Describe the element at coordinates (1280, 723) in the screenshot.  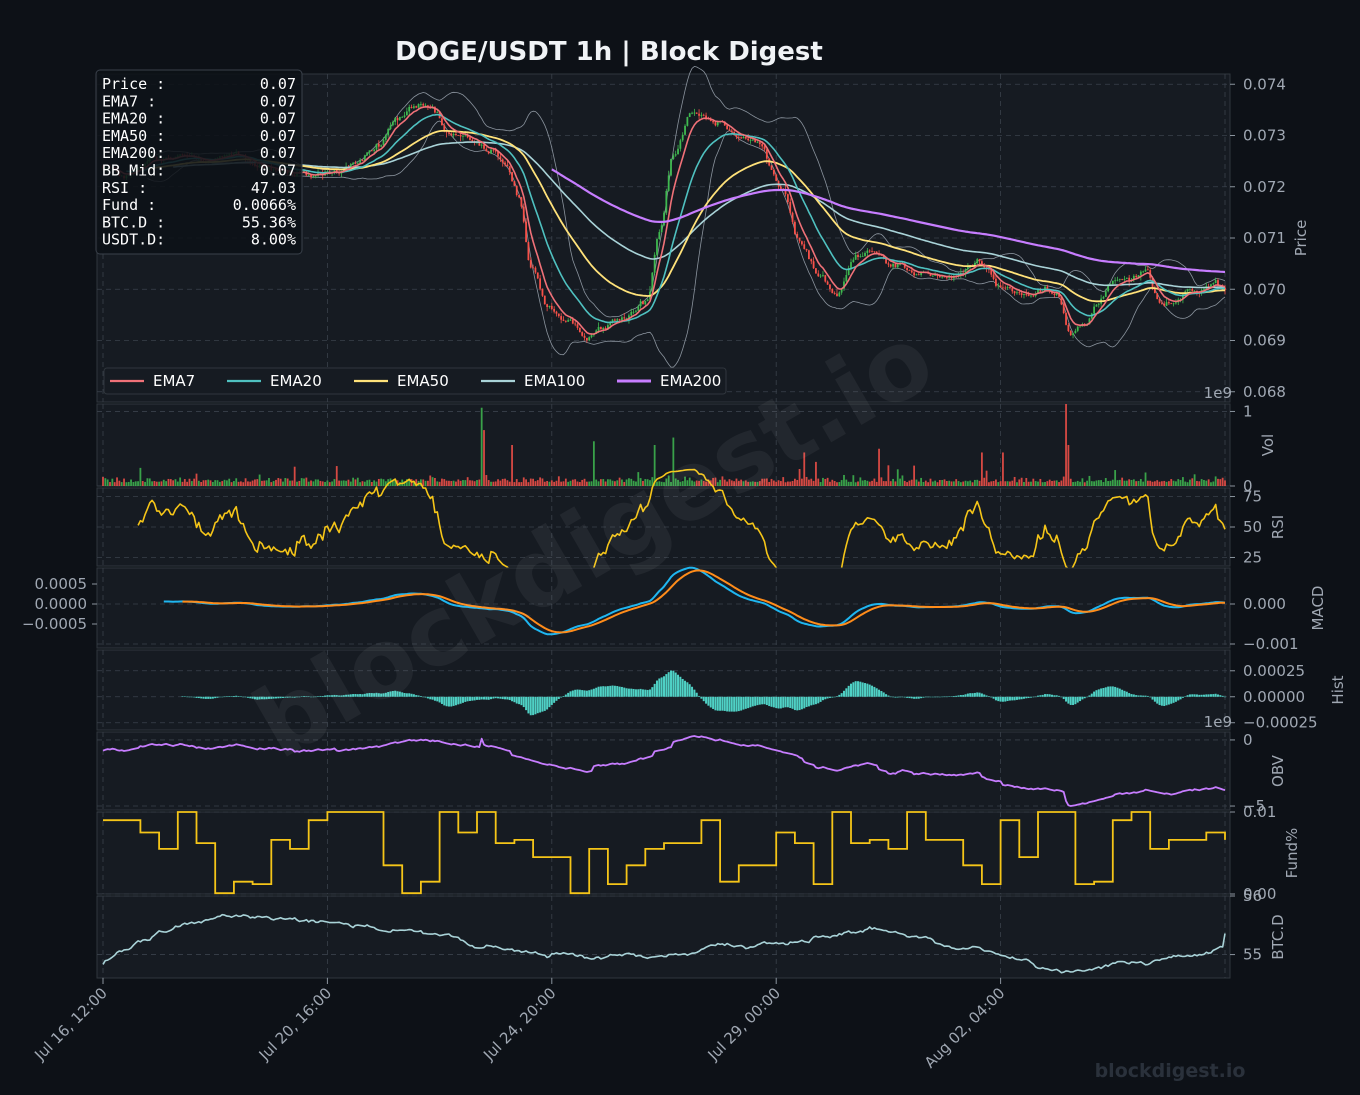
I see `hist-tick-label: −0.00025` at that location.